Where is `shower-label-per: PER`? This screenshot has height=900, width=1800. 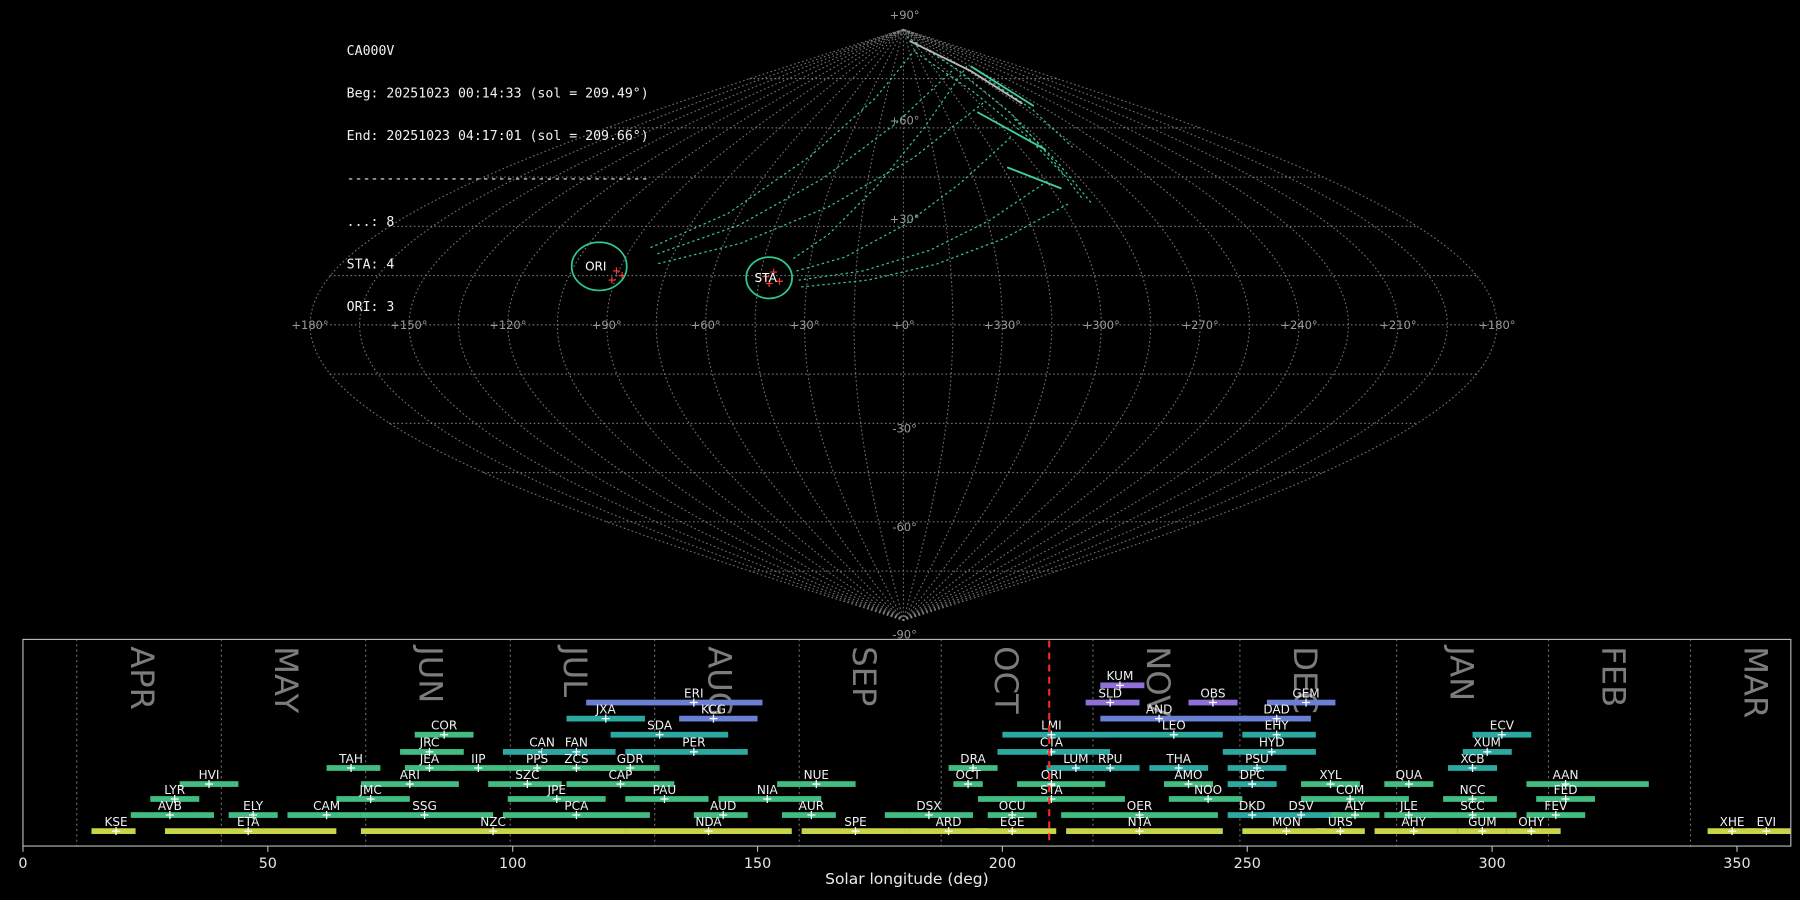 shower-label-per: PER is located at coordinates (694, 743).